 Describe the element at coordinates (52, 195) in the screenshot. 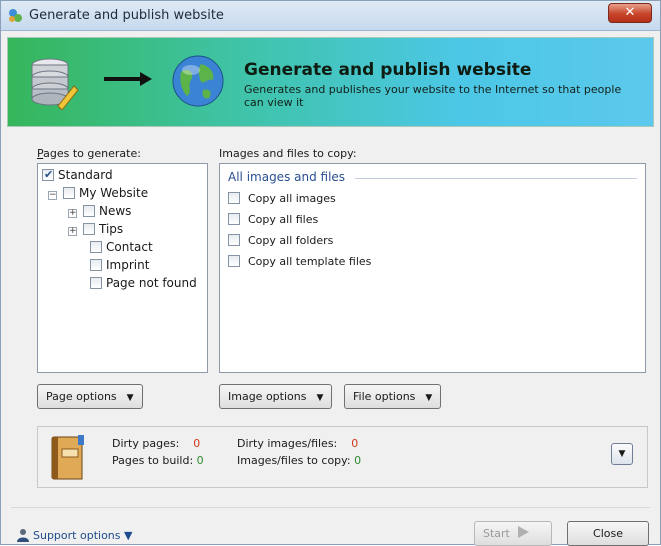

I see `collapse-icon: −` at that location.